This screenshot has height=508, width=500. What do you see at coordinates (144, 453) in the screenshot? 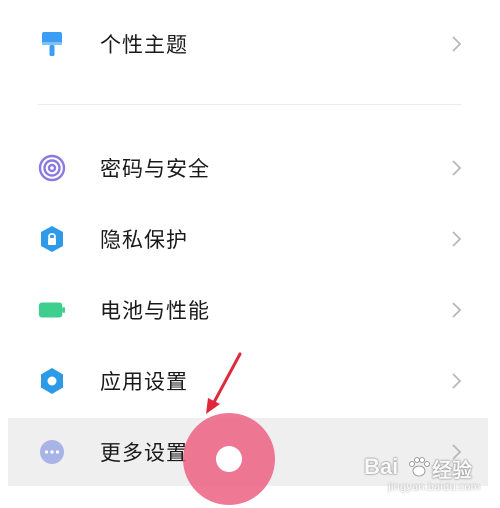
I see `settings-item-label: 更多设置` at bounding box center [144, 453].